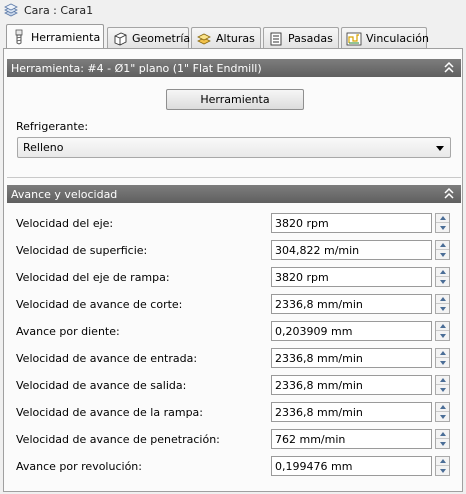  What do you see at coordinates (233, 277) in the screenshot?
I see `ramp-spindle-speed-row: Velocidad del eje de rampa: 3820 rpm` at bounding box center [233, 277].